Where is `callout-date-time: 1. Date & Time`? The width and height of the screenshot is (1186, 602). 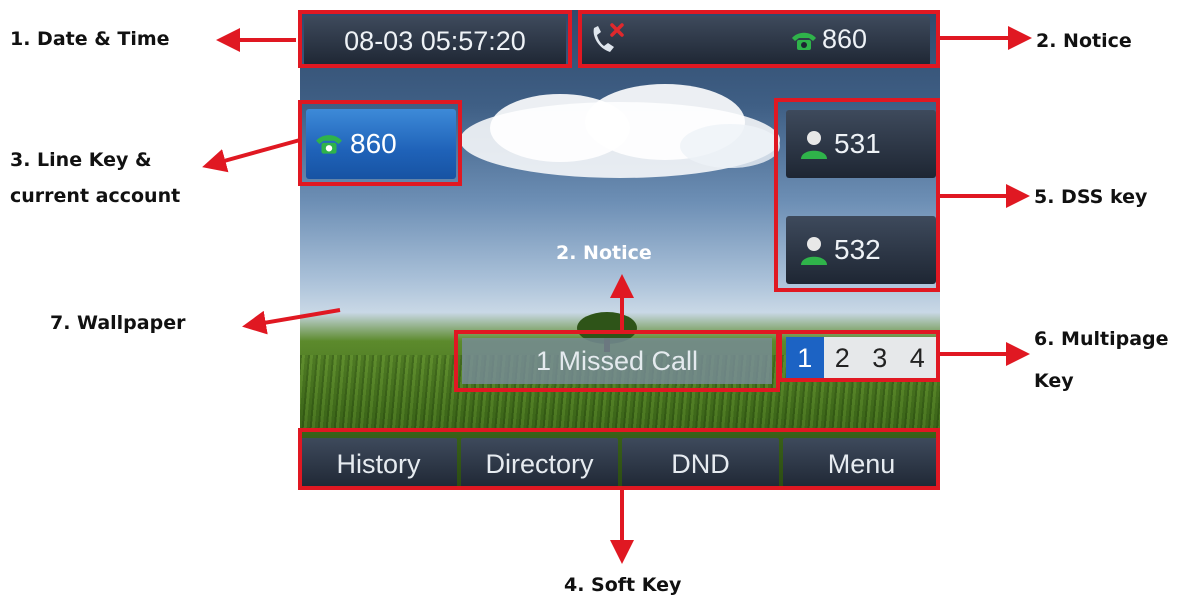
callout-date-time: 1. Date & Time is located at coordinates (90, 39).